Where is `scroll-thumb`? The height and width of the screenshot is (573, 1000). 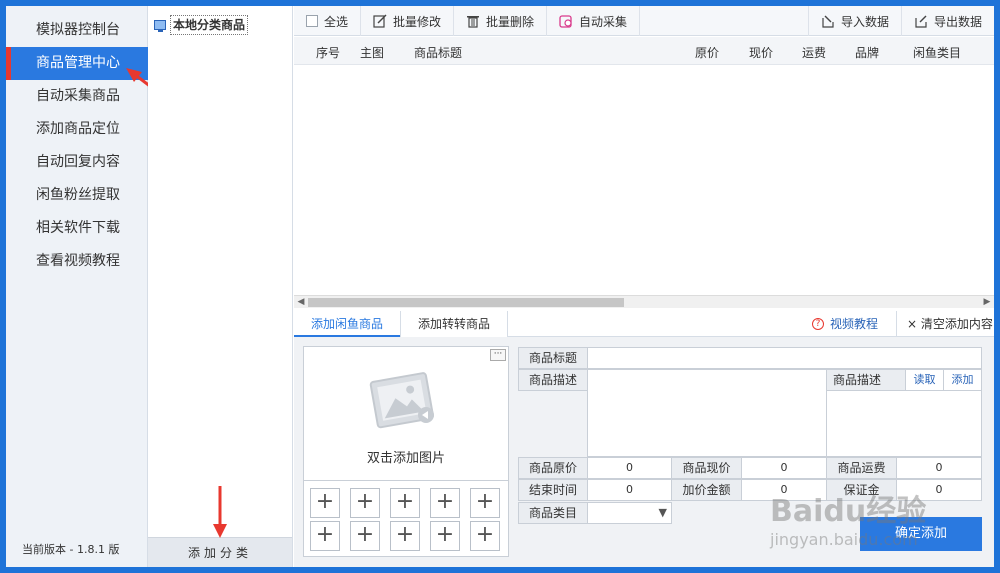
scroll-thumb is located at coordinates (466, 302).